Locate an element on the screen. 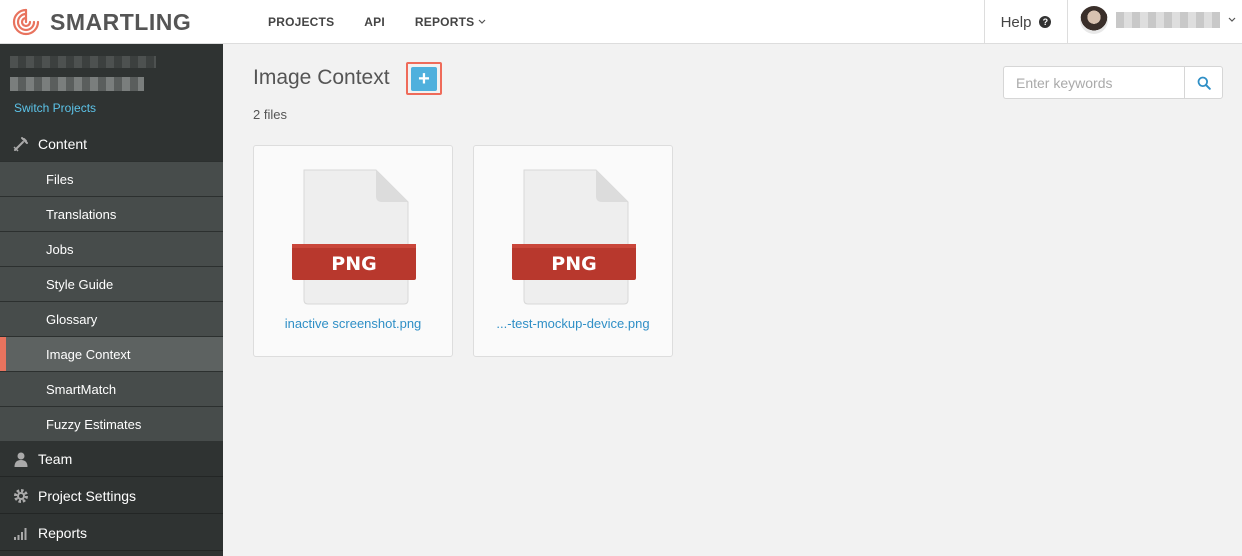 Image resolution: width=1242 pixels, height=556 pixels. nav-projects: PROJECTS is located at coordinates (301, 22).